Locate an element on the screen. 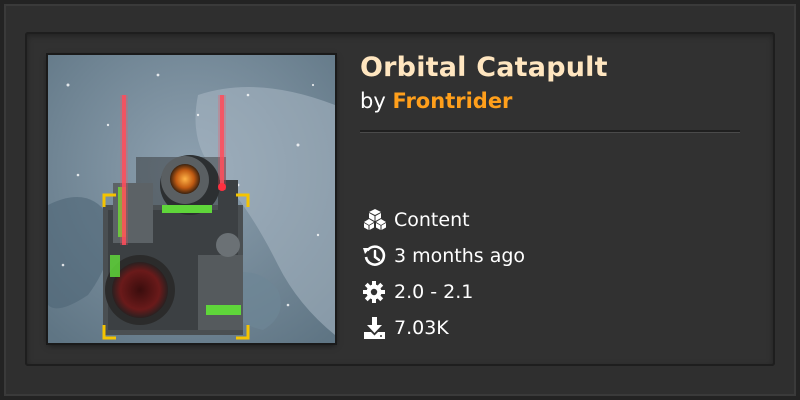 The width and height of the screenshot is (800, 400). by-prefix: by is located at coordinates (373, 101).